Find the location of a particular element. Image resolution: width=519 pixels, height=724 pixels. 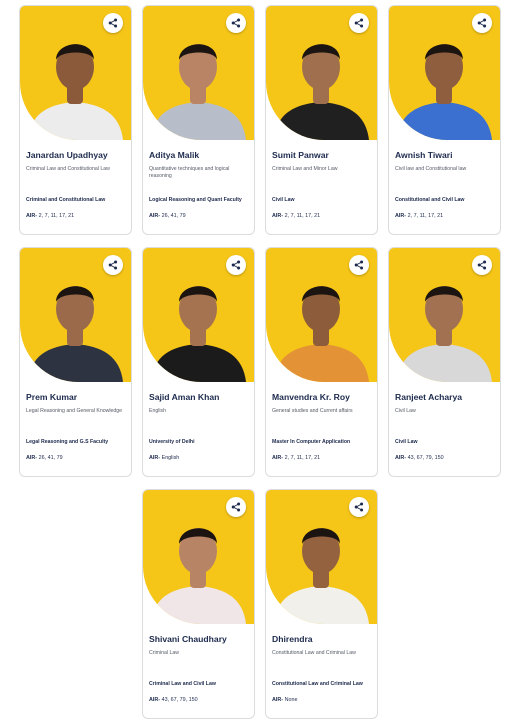

faculty-subjects: General studies and Current affairs is located at coordinates (312, 411).